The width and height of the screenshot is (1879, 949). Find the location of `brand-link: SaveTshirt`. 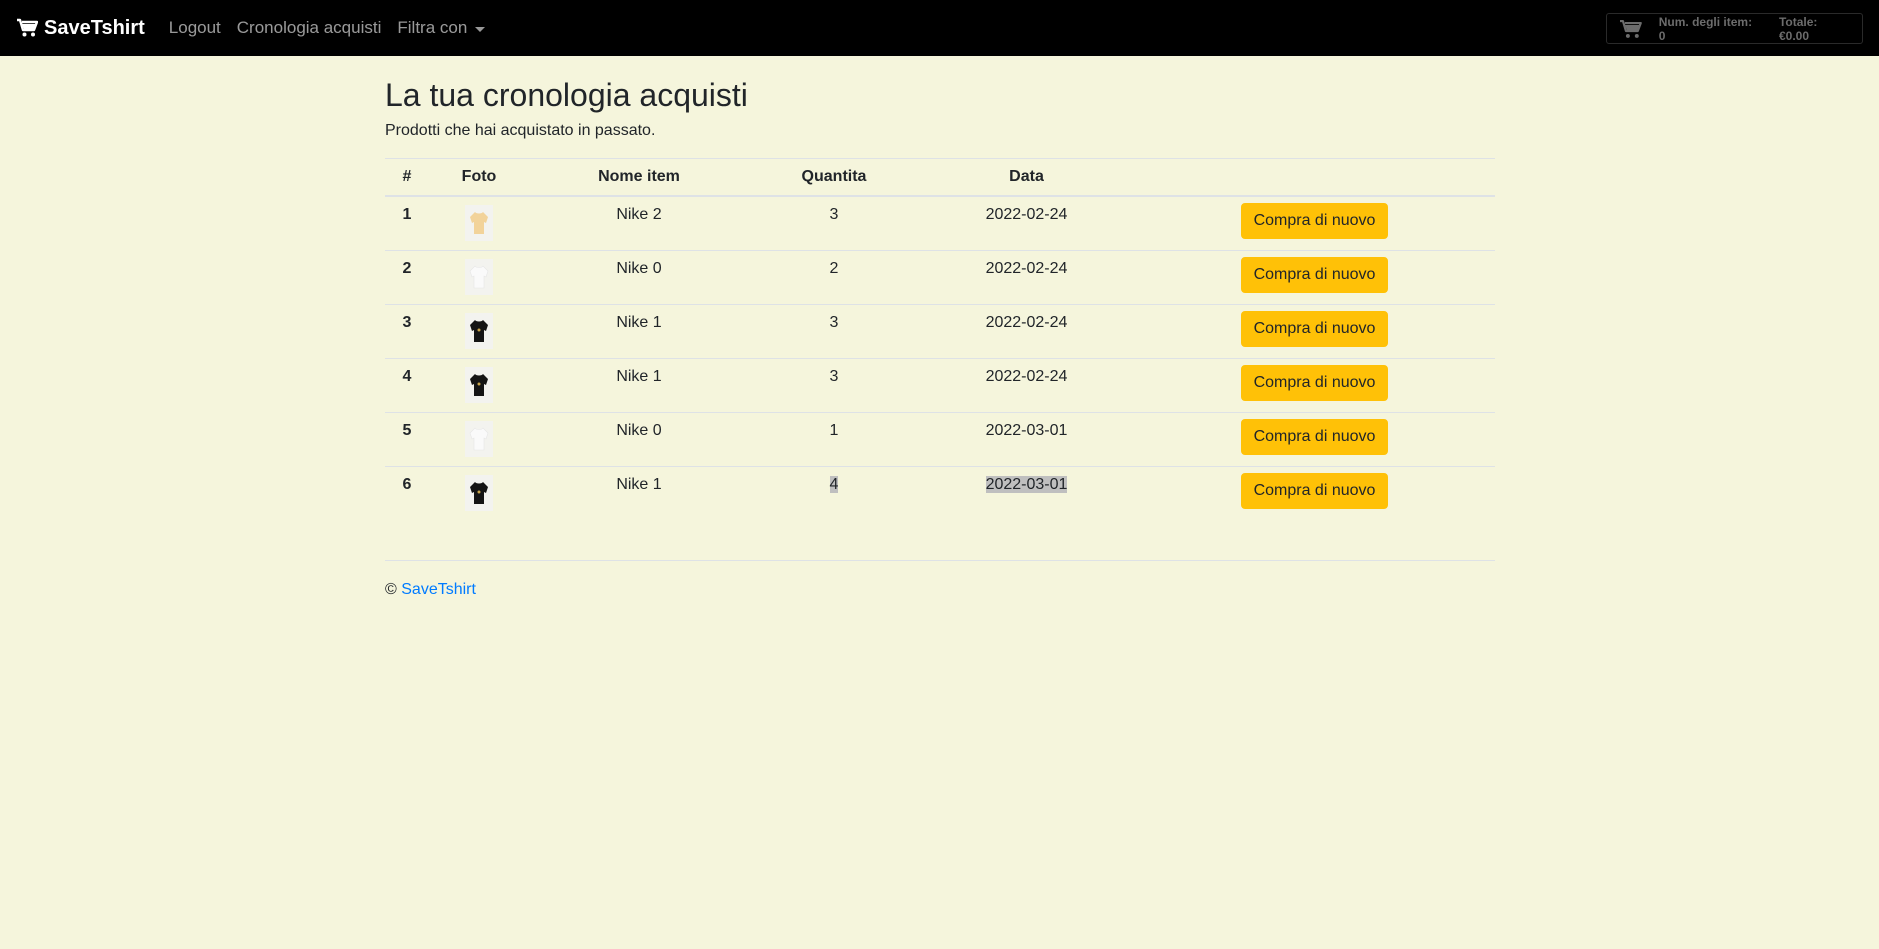

brand-link: SaveTshirt is located at coordinates (80, 28).